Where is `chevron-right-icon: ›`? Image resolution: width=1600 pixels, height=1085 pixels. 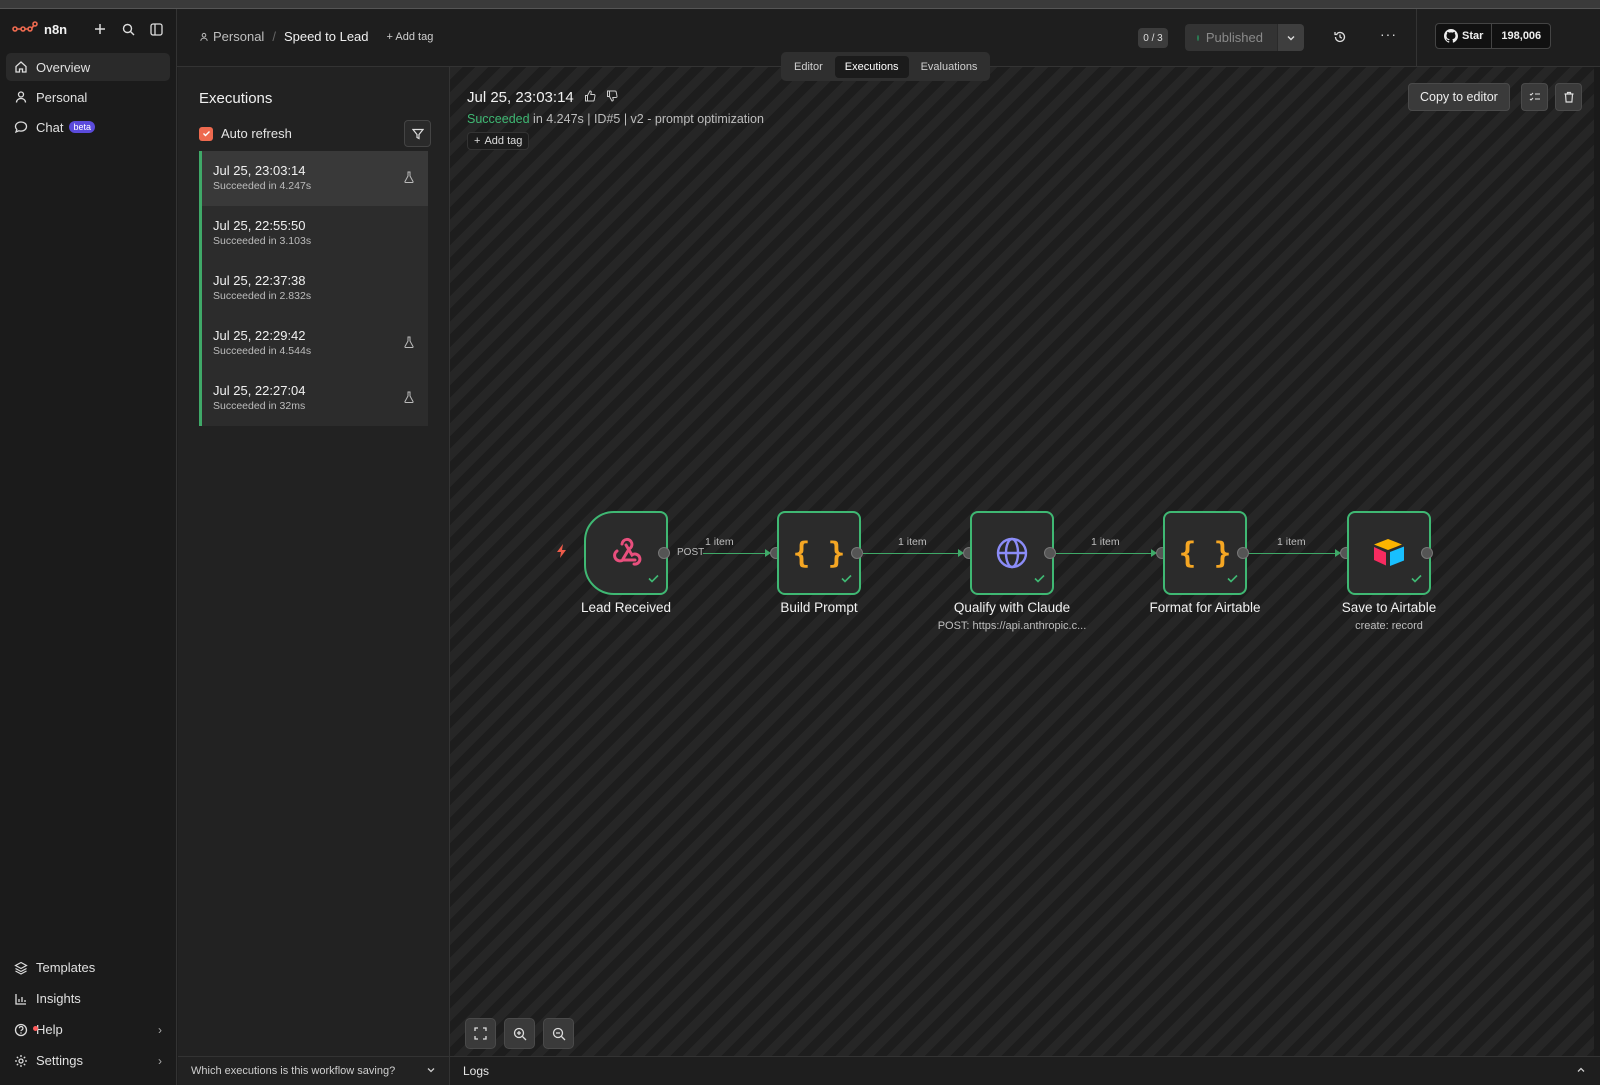 chevron-right-icon: › is located at coordinates (160, 1029).